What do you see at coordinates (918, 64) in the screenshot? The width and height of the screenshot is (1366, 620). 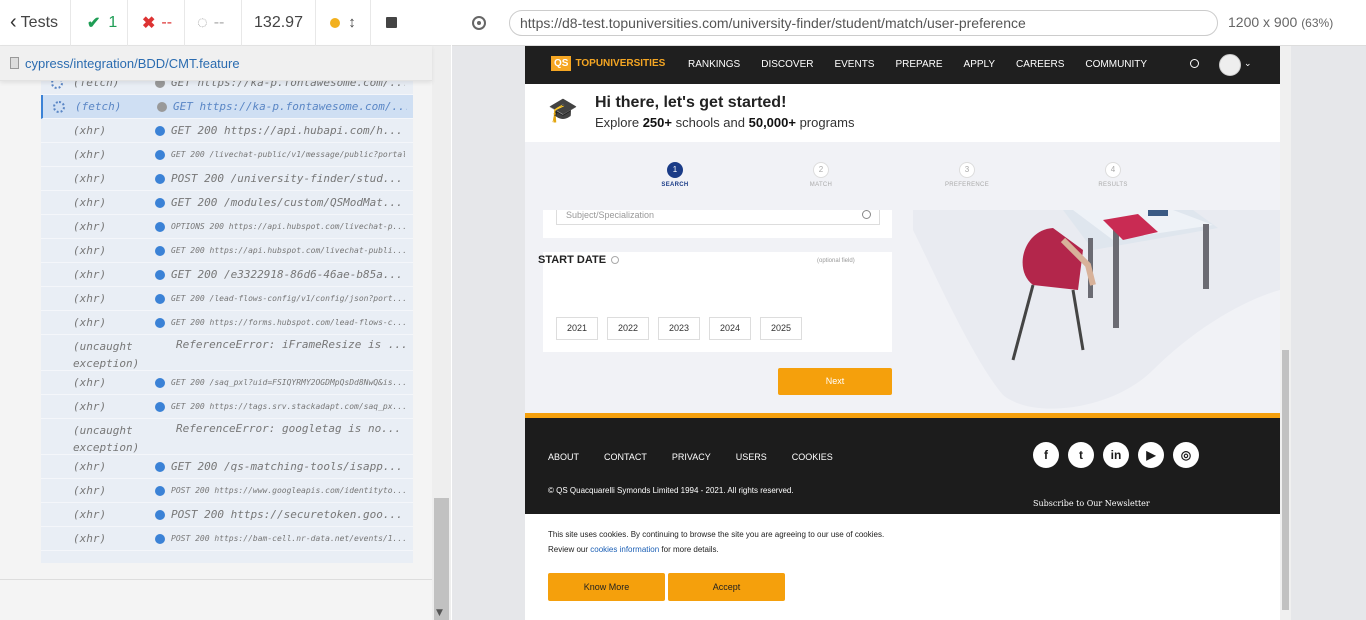 I see `nav-item: PREPARE` at bounding box center [918, 64].